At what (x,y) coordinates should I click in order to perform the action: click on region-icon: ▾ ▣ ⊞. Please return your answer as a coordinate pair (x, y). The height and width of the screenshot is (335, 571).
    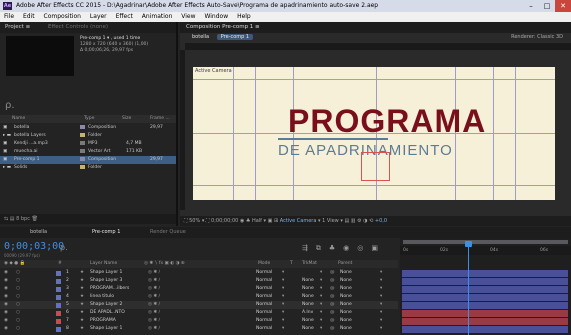
    Looking at the image, I should click on (272, 221).